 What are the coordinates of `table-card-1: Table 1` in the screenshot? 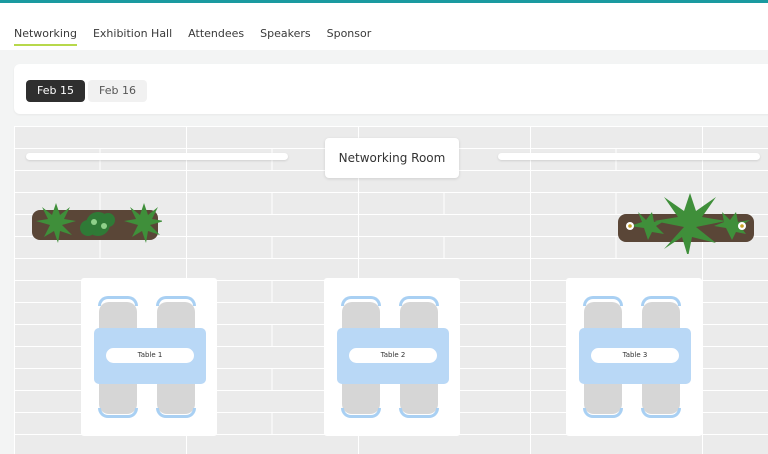 It's located at (149, 357).